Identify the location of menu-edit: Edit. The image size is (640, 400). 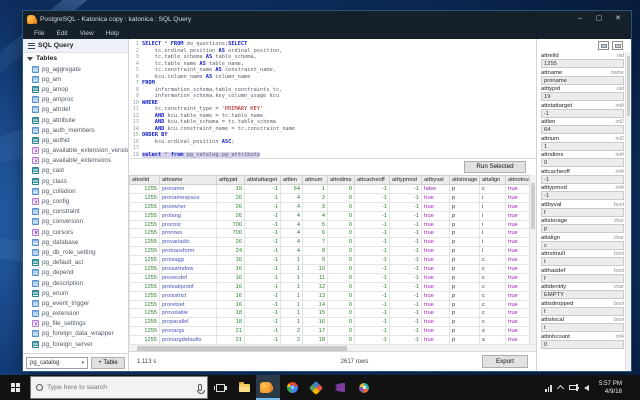
(61, 33).